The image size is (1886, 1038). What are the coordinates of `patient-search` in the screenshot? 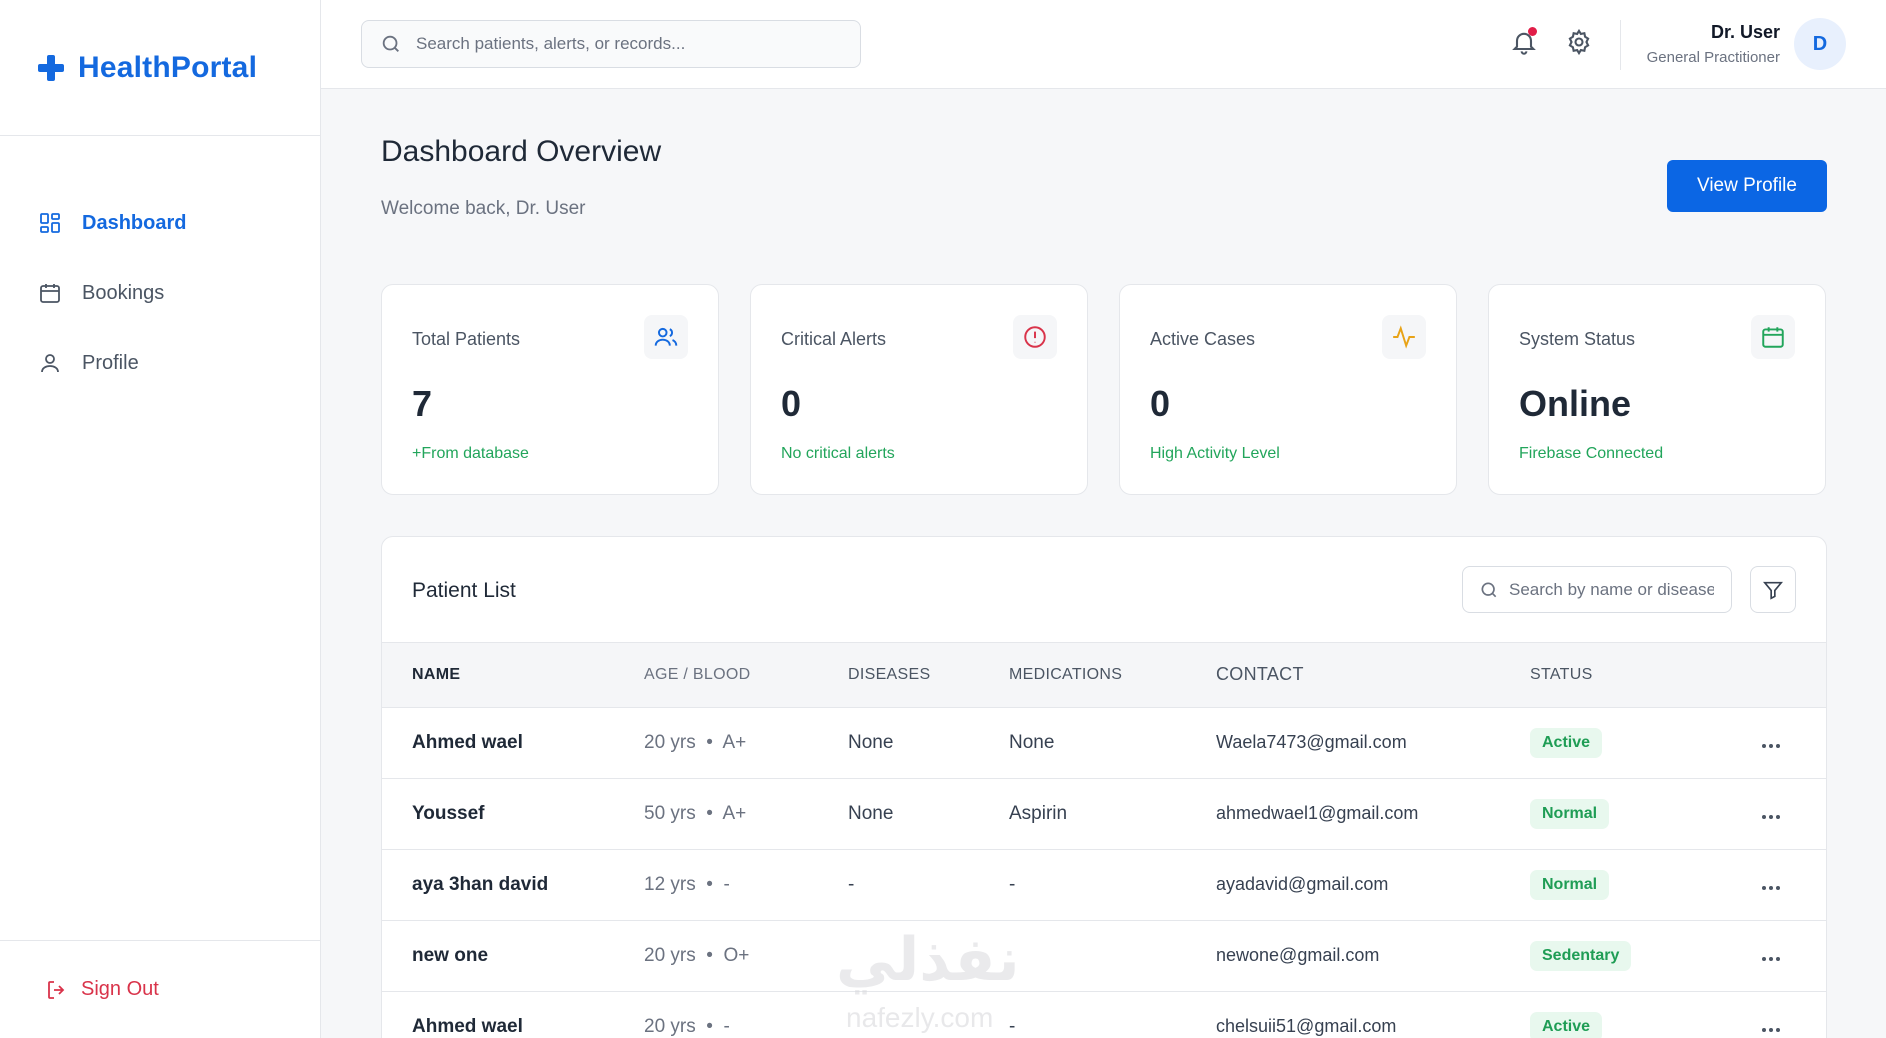 It's located at (1597, 589).